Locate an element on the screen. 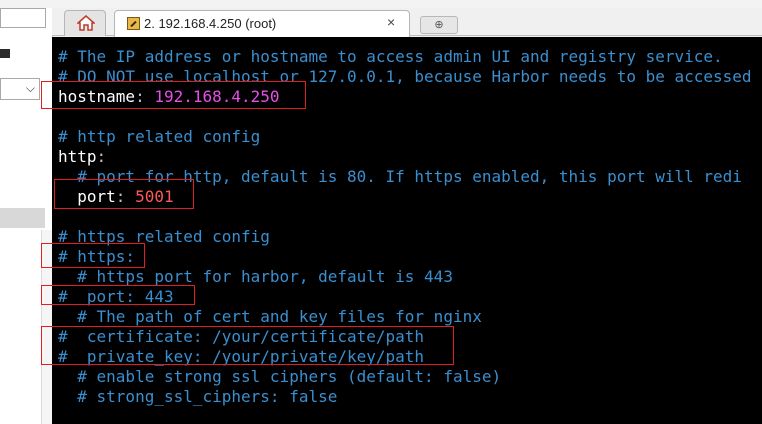  window-top-strip is located at coordinates (381, 4).